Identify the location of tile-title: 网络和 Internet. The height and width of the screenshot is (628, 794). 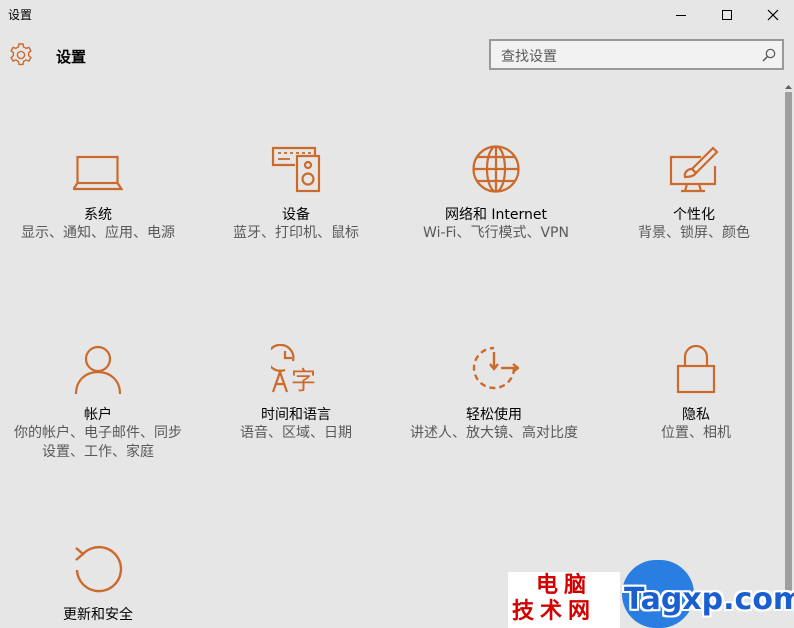
(496, 215).